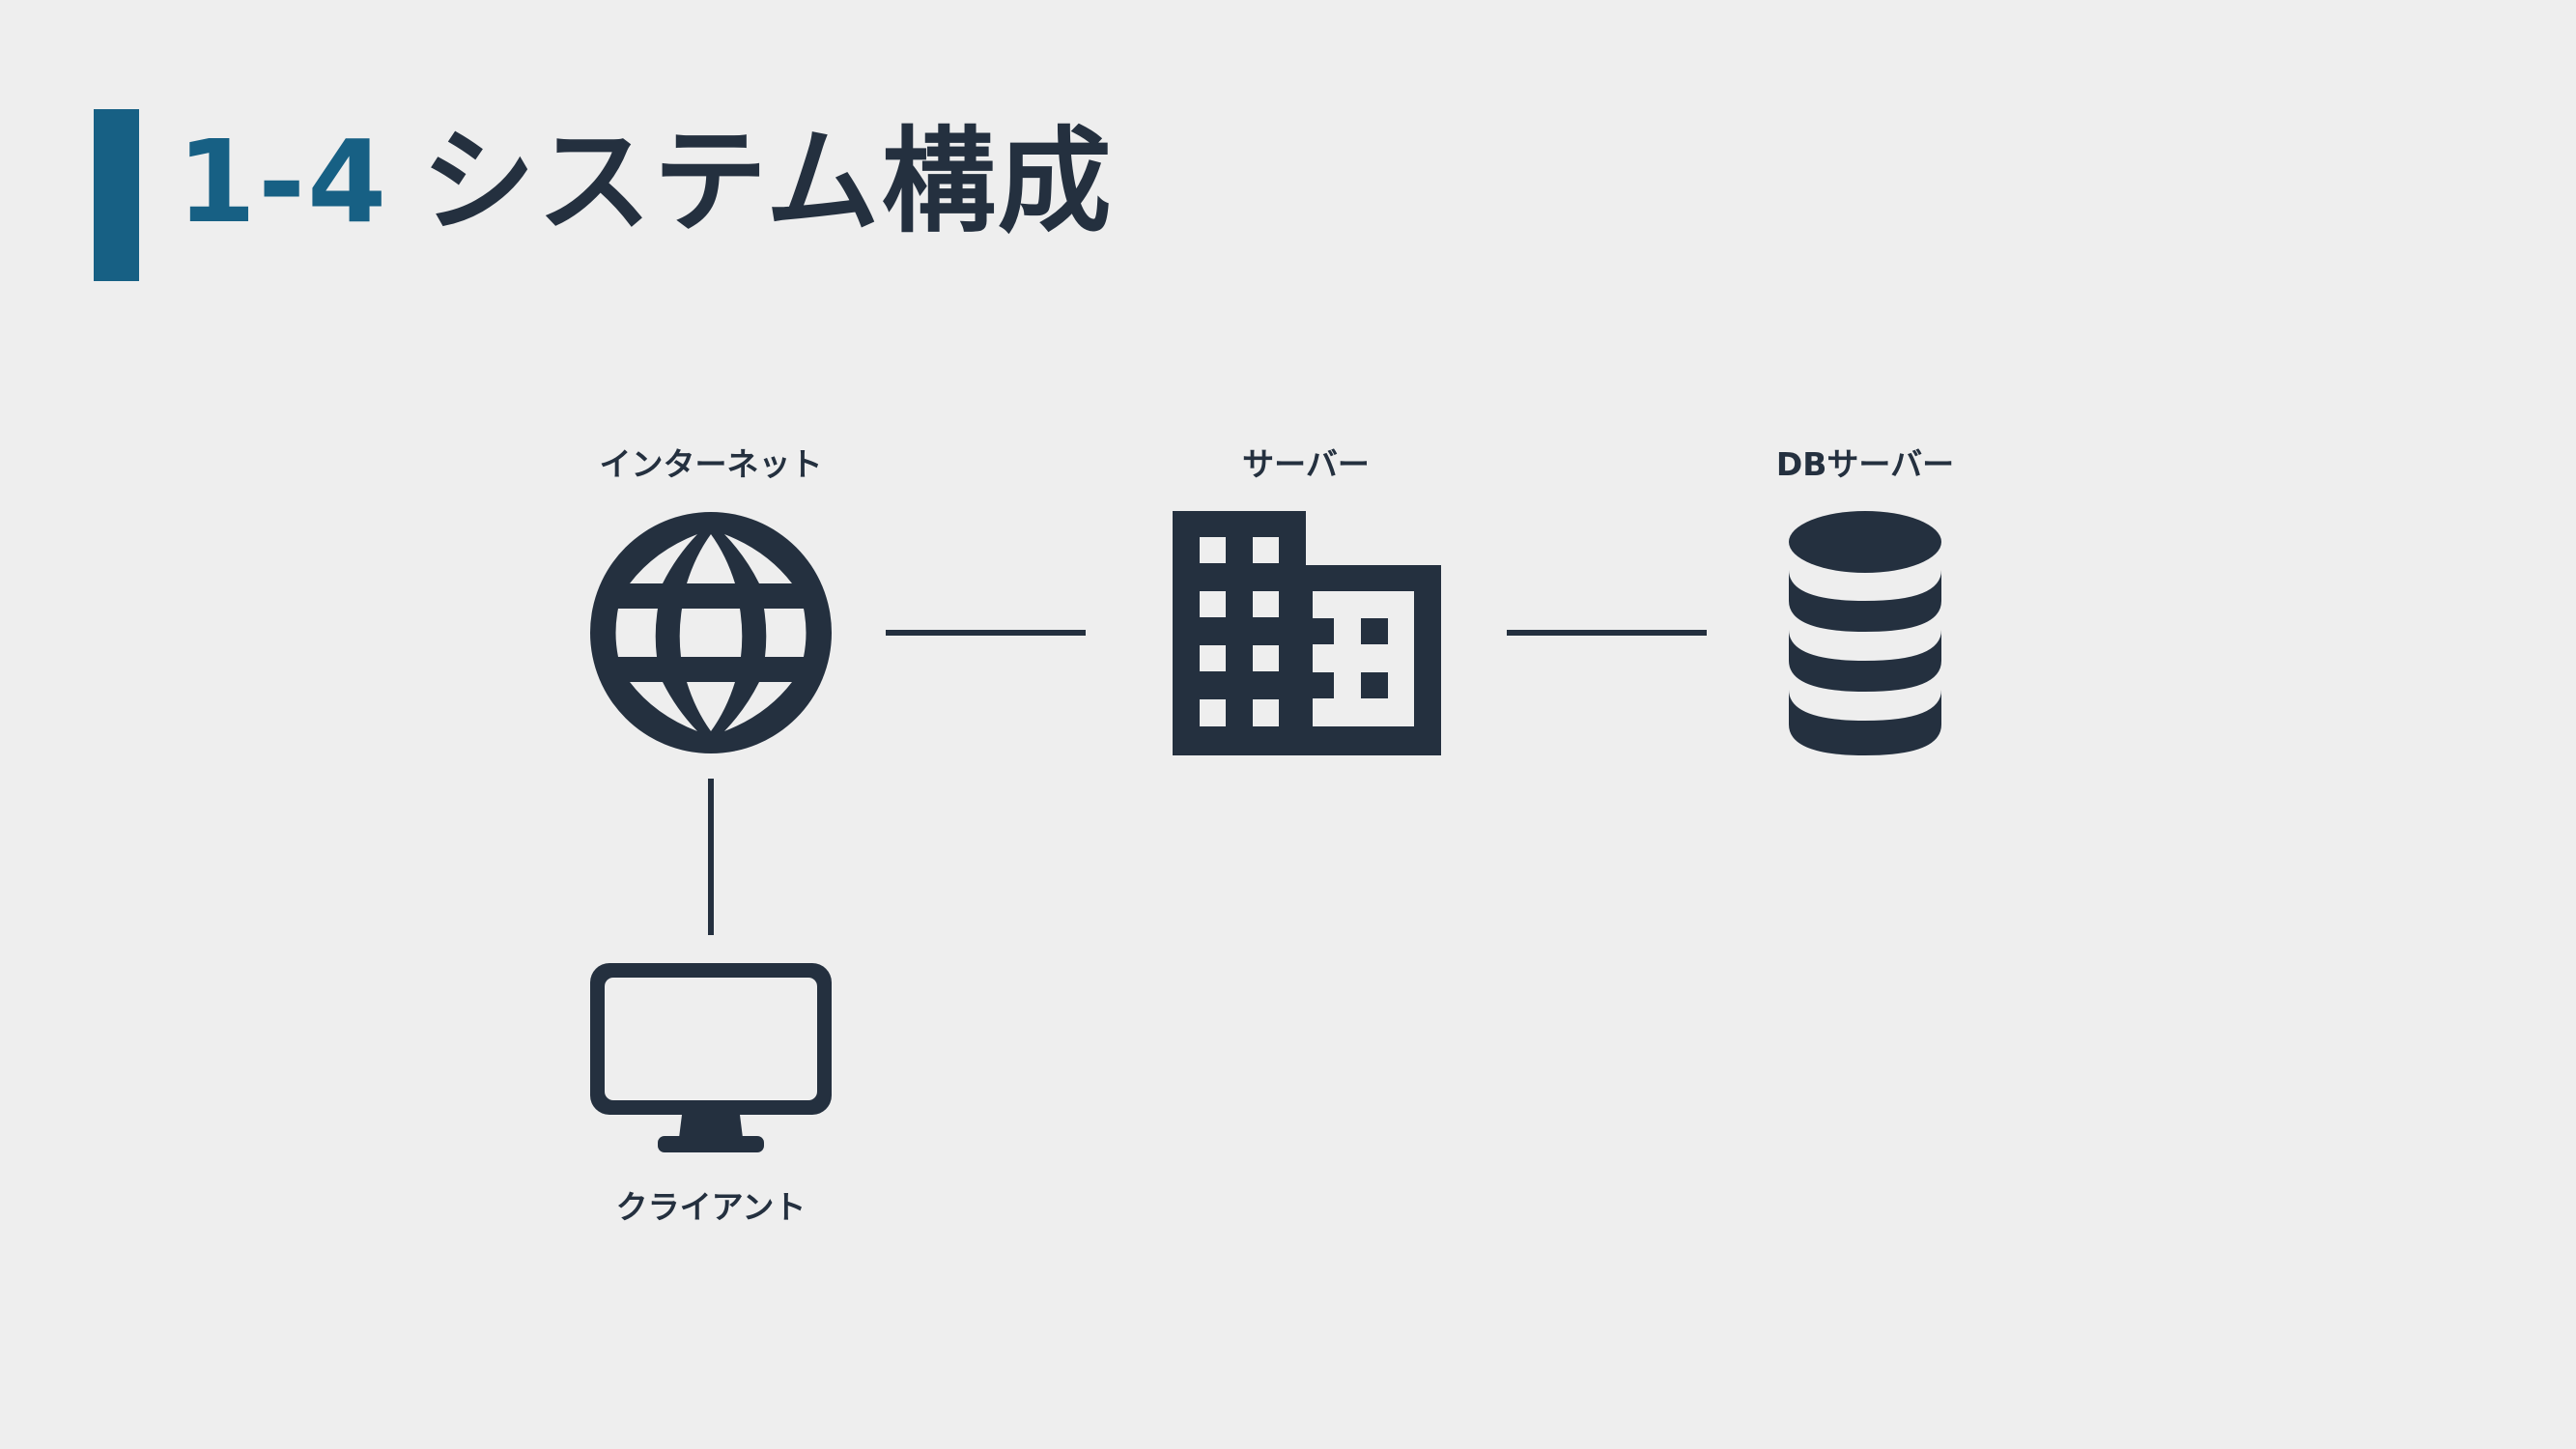 This screenshot has width=2576, height=1449. I want to click on globe-icon, so click(711, 632).